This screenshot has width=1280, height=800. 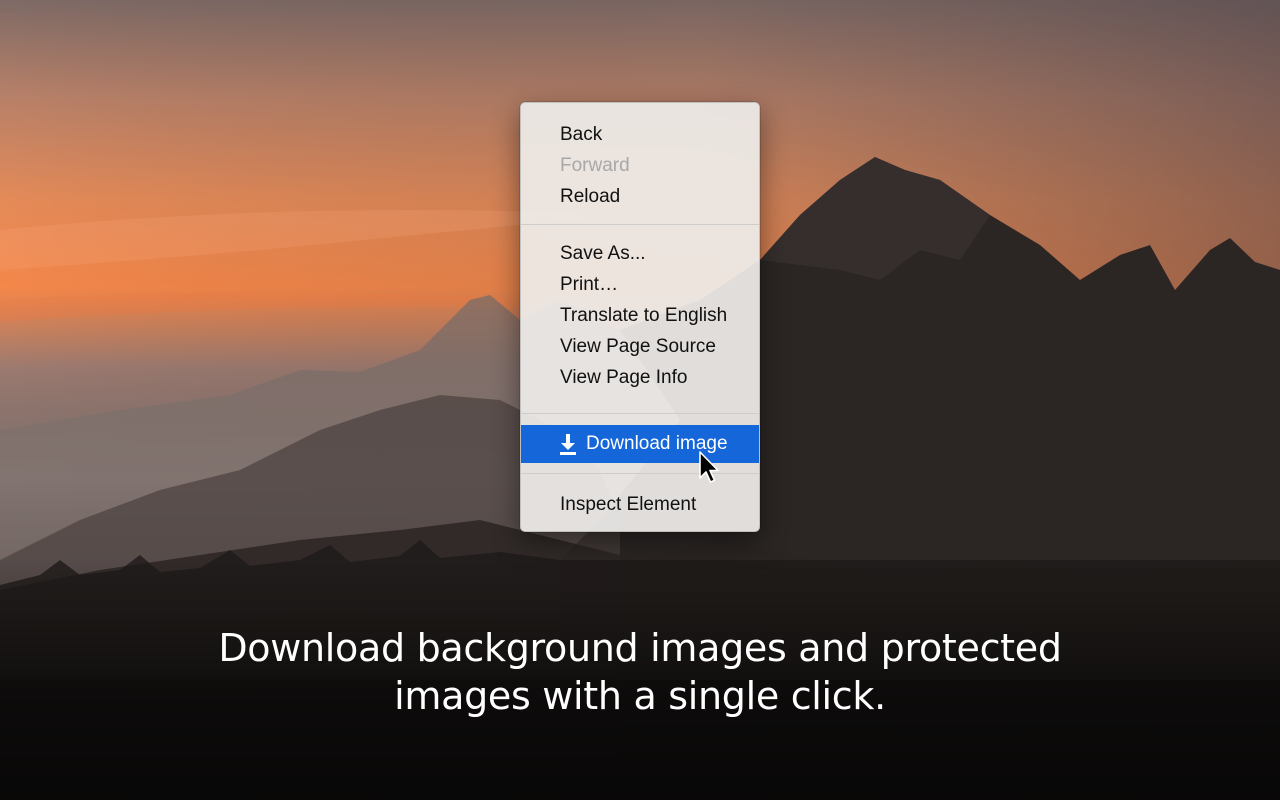 I want to click on caption-line-1: Download background images and protected, so click(x=640, y=648).